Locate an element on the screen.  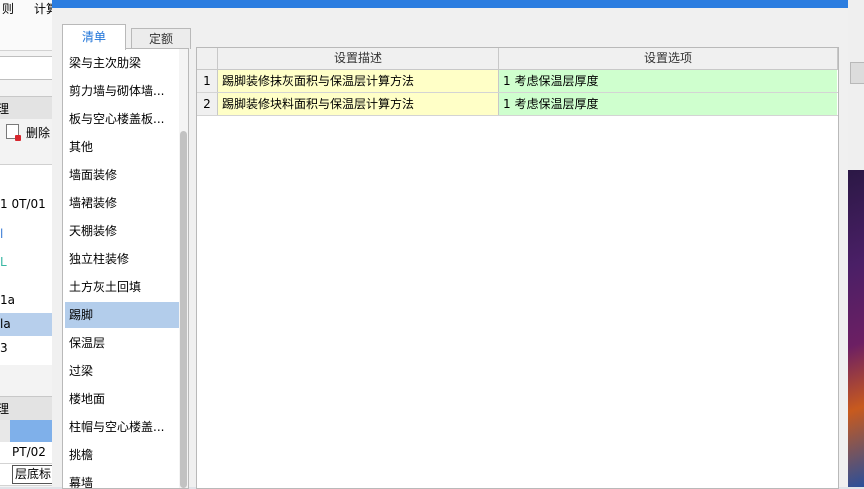
delete-button-label: 删除 is located at coordinates (38, 132).